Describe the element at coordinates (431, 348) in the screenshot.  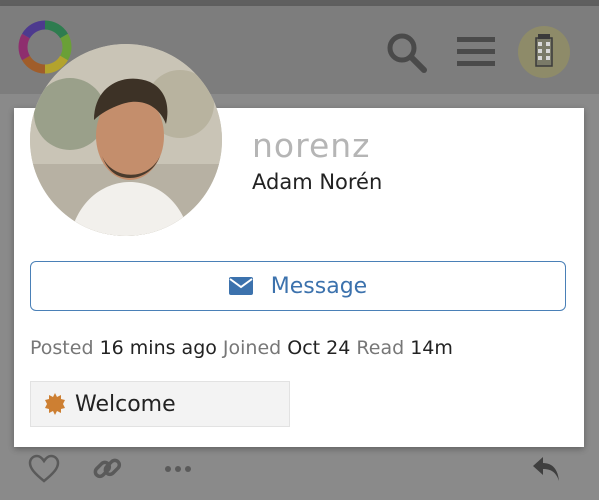
I see `read-value: 14m` at that location.